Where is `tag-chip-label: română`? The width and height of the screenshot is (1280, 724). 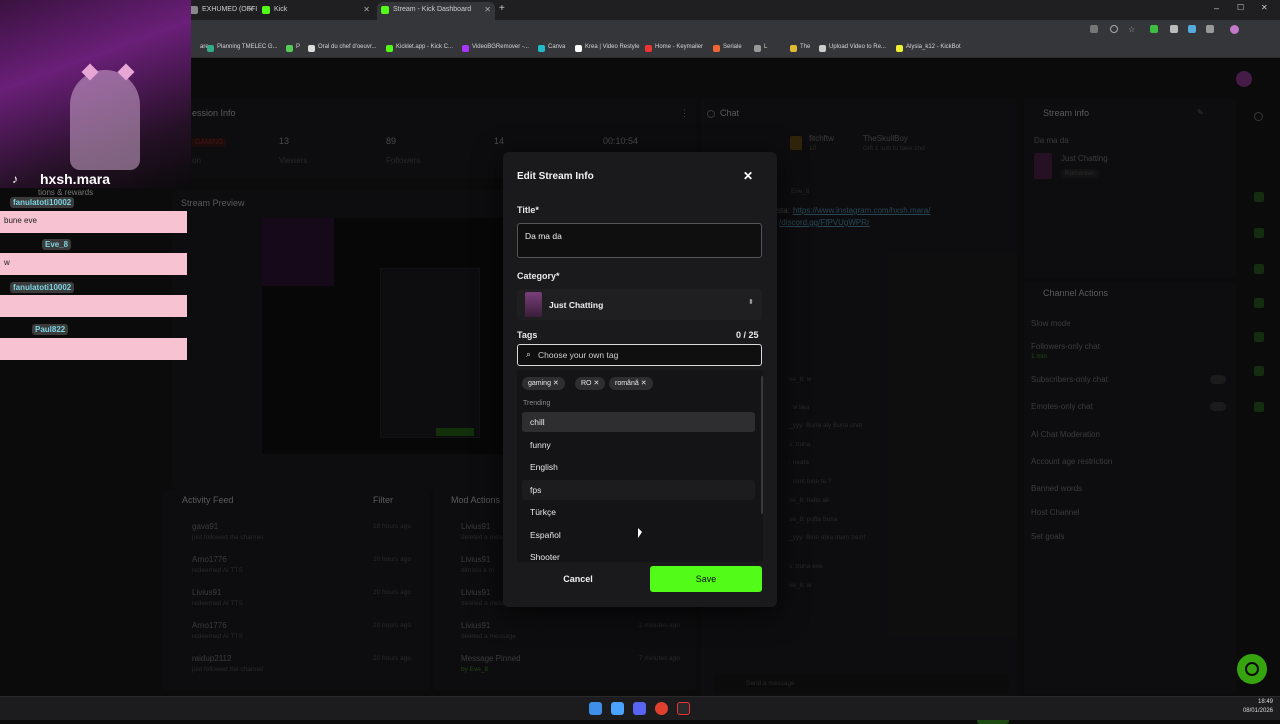 tag-chip-label: română is located at coordinates (627, 383).